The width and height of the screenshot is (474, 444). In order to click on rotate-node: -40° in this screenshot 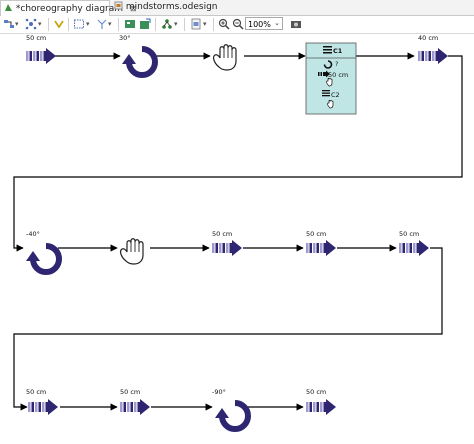, I will do `click(42, 251)`.